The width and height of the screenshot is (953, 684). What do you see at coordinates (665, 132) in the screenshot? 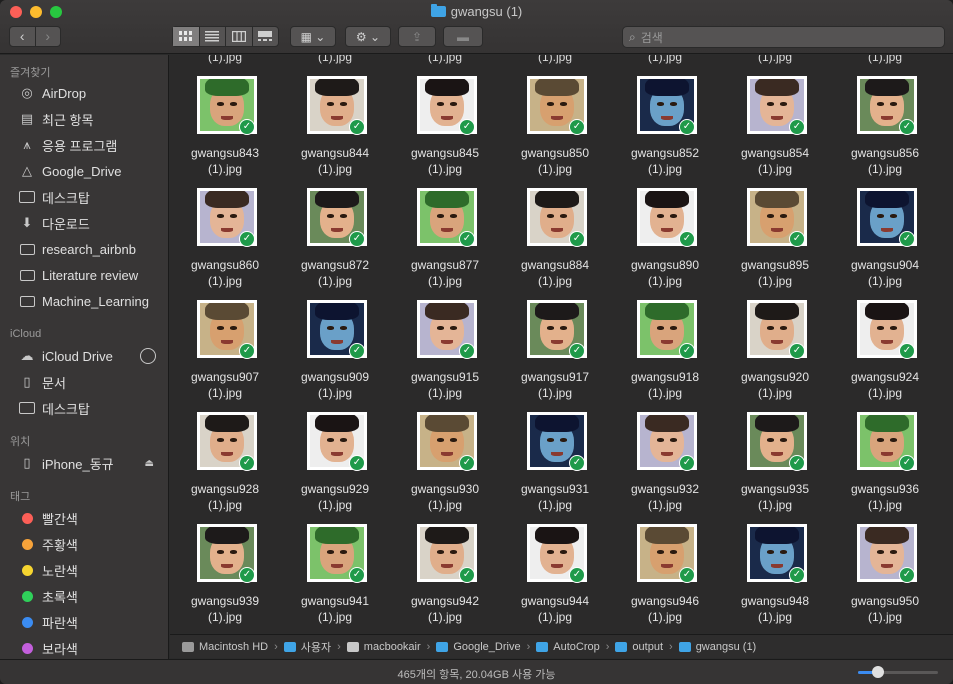
I see `file-item: ✓ gwangsu852 (1).jpg` at bounding box center [665, 132].